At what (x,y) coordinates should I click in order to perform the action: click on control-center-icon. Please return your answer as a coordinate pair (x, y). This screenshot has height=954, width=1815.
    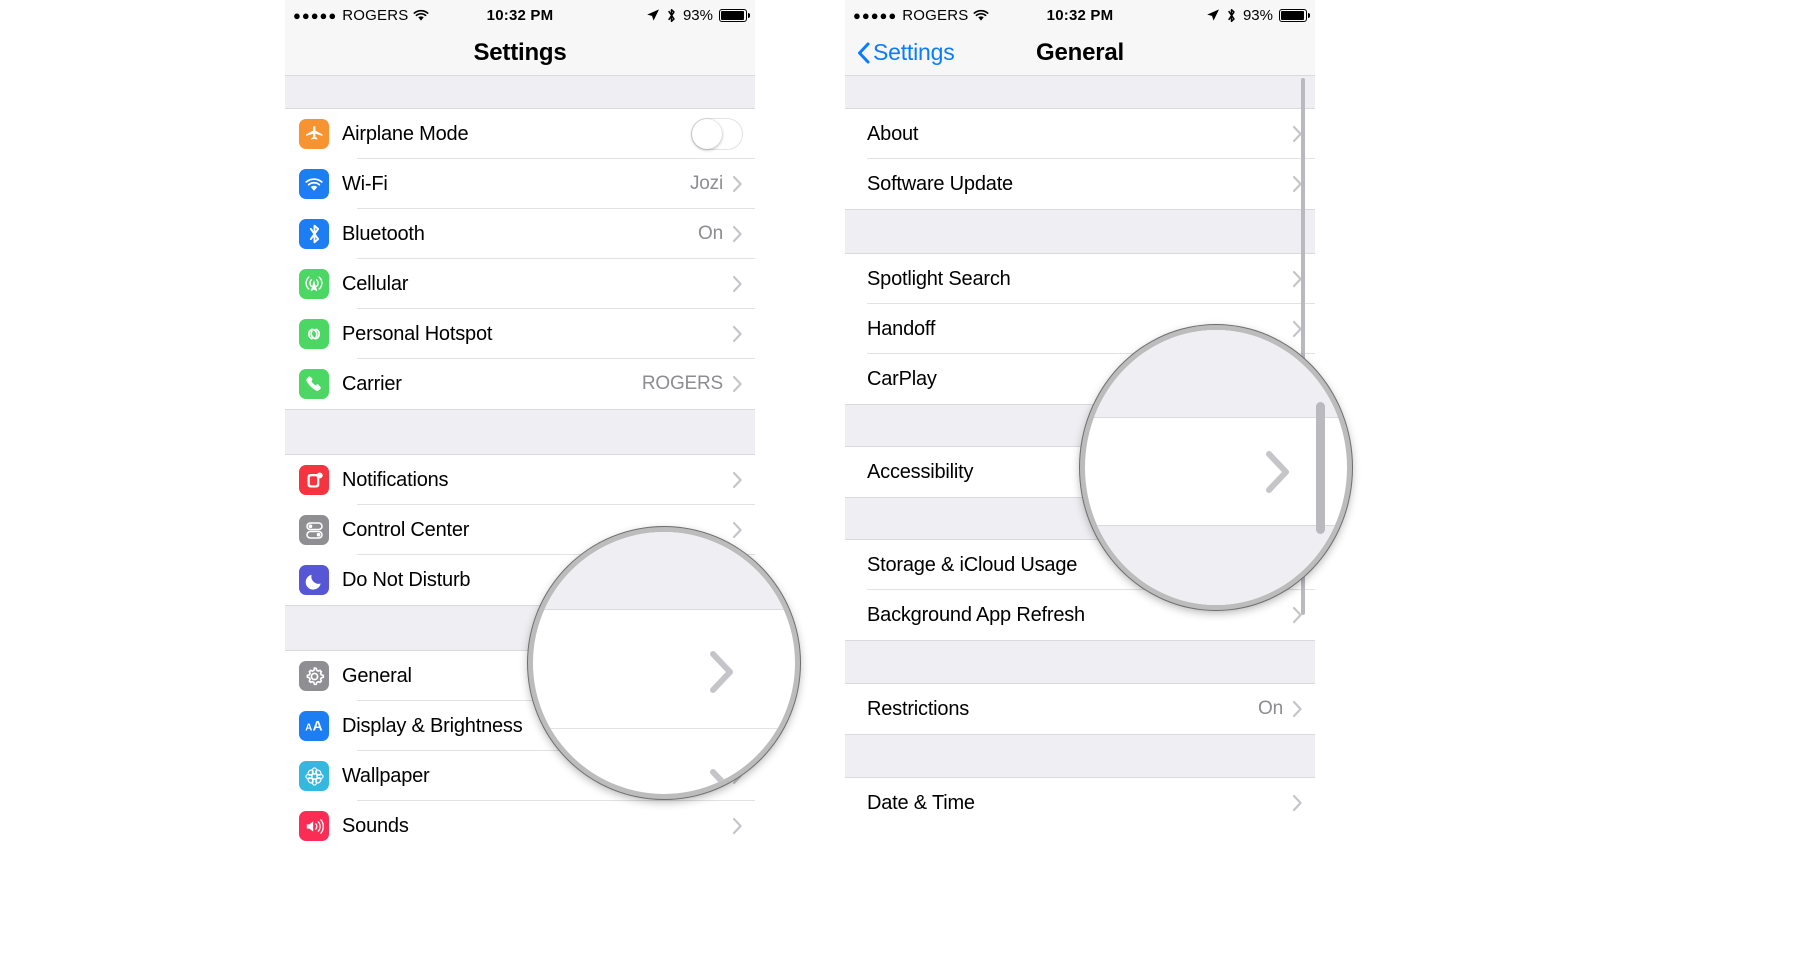
    Looking at the image, I should click on (314, 530).